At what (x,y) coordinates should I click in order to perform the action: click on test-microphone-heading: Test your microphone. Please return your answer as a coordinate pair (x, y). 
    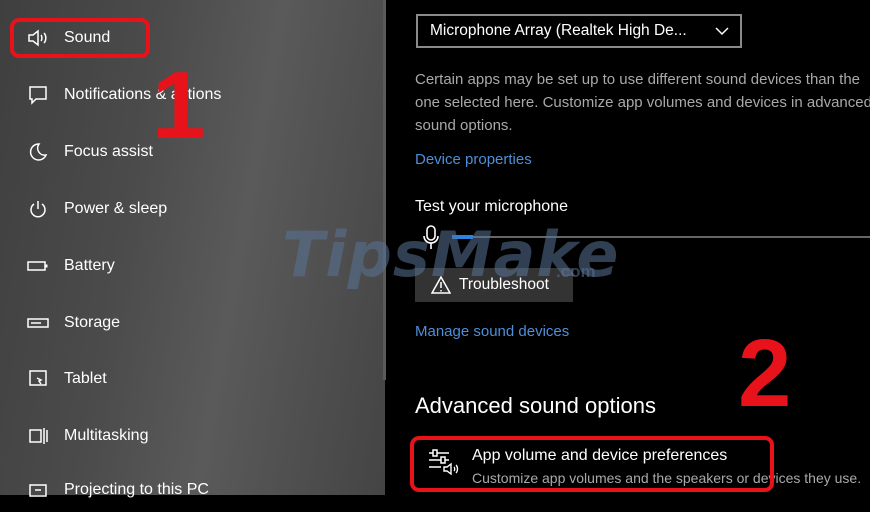
    Looking at the image, I should click on (491, 206).